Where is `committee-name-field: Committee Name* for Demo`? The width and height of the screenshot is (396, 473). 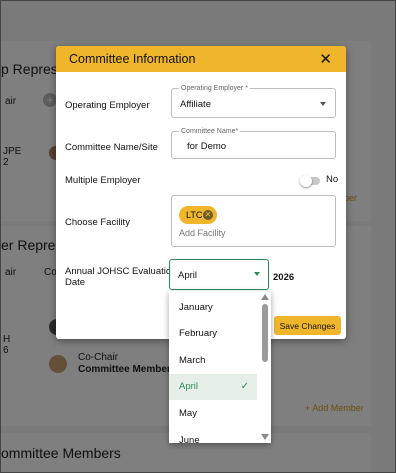 committee-name-field: Committee Name* for Demo is located at coordinates (253, 143).